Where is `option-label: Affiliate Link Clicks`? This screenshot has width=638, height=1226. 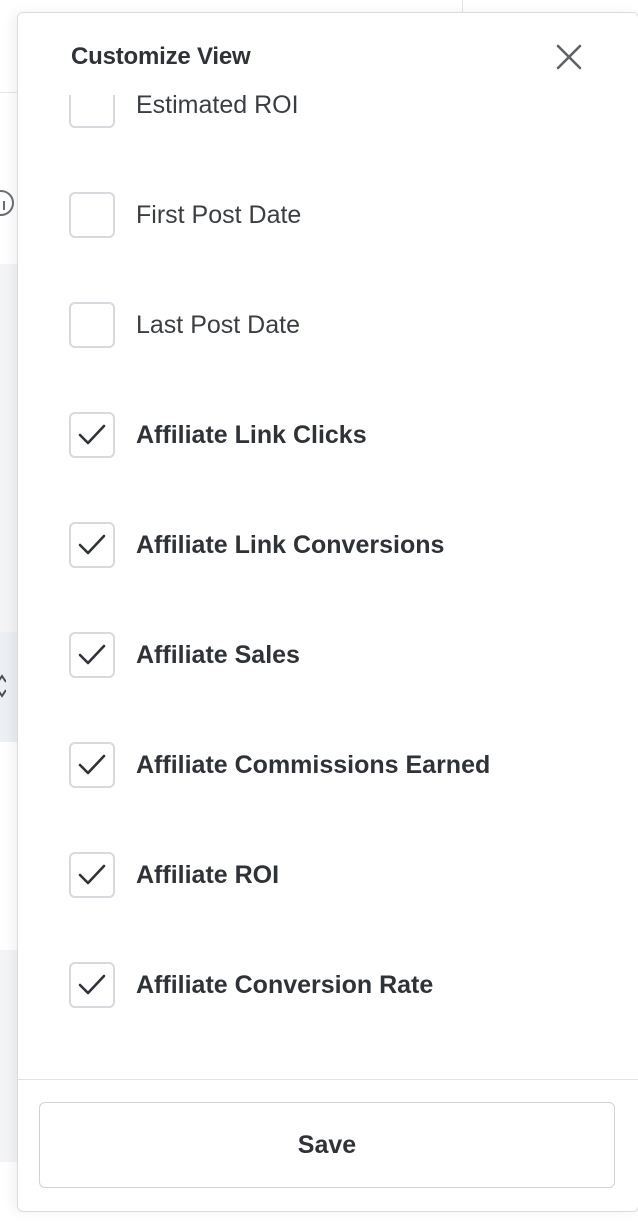
option-label: Affiliate Link Clicks is located at coordinates (251, 434).